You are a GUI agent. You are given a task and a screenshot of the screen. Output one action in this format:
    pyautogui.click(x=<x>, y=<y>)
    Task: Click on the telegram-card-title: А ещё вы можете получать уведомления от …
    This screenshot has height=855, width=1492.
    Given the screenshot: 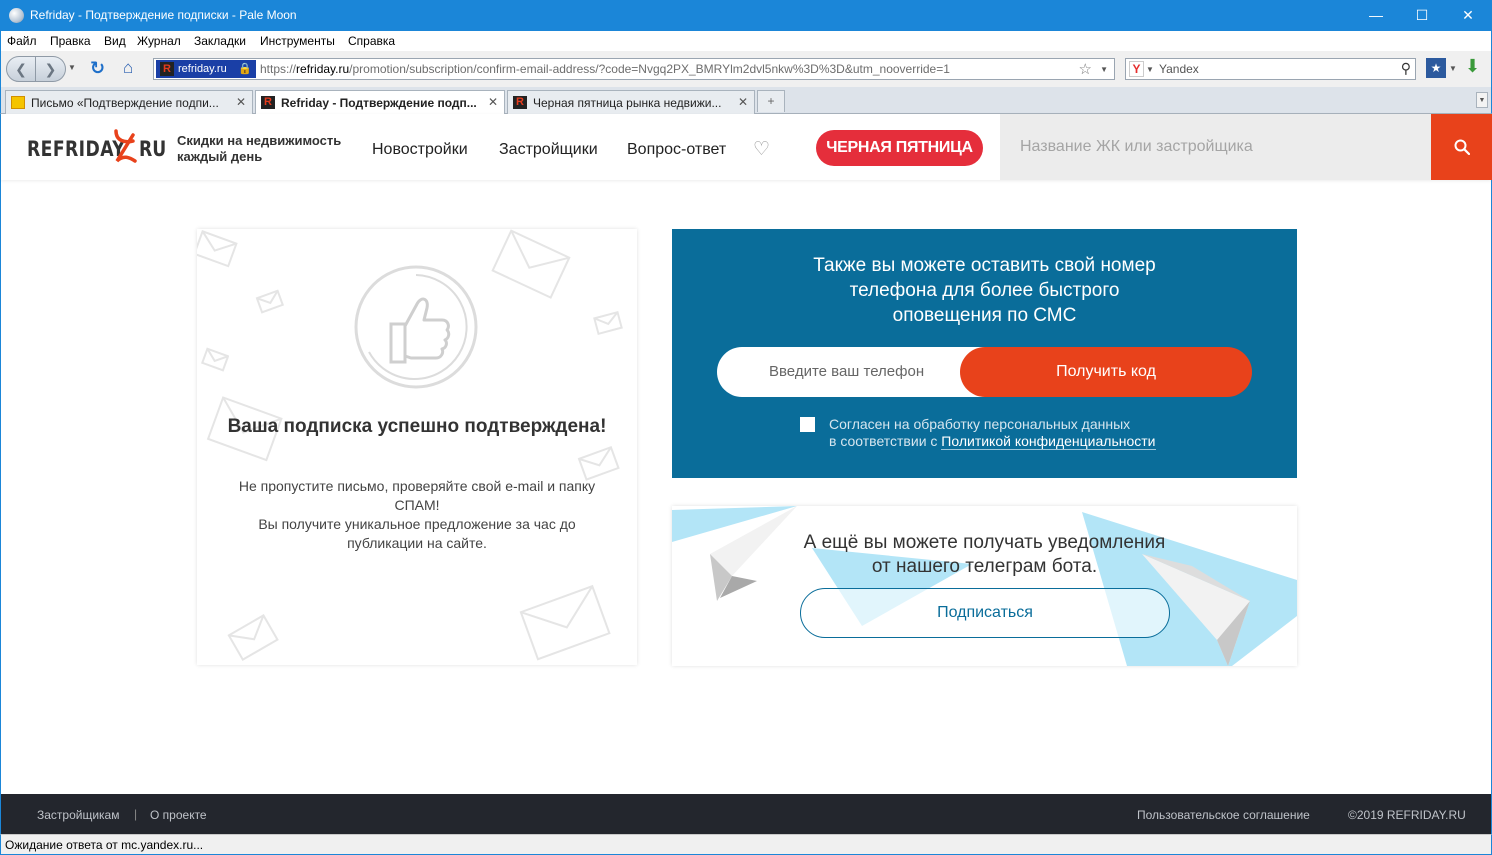 What is the action you would take?
    pyautogui.click(x=984, y=554)
    